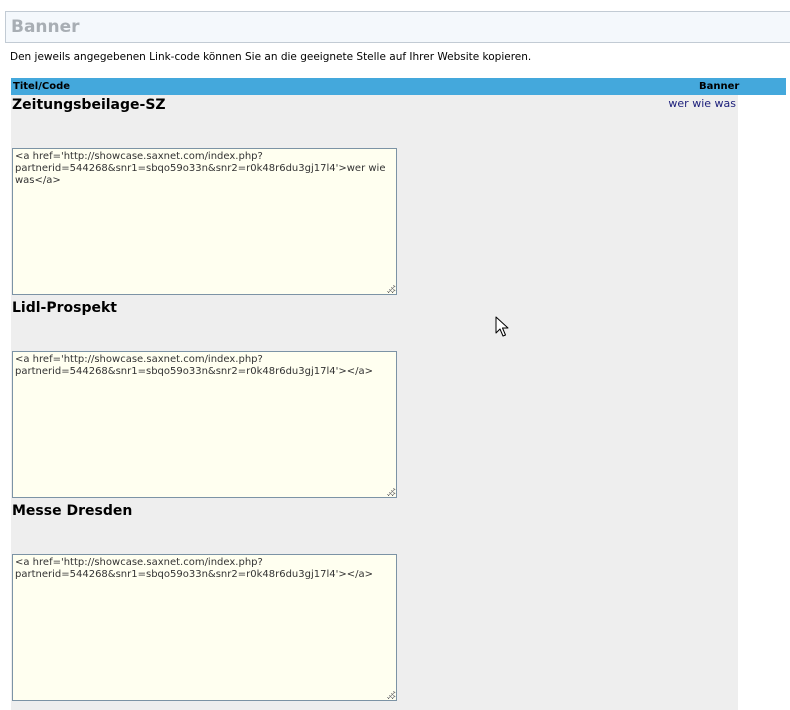  What do you see at coordinates (397, 27) in the screenshot?
I see `page-heading-bar: Banner` at bounding box center [397, 27].